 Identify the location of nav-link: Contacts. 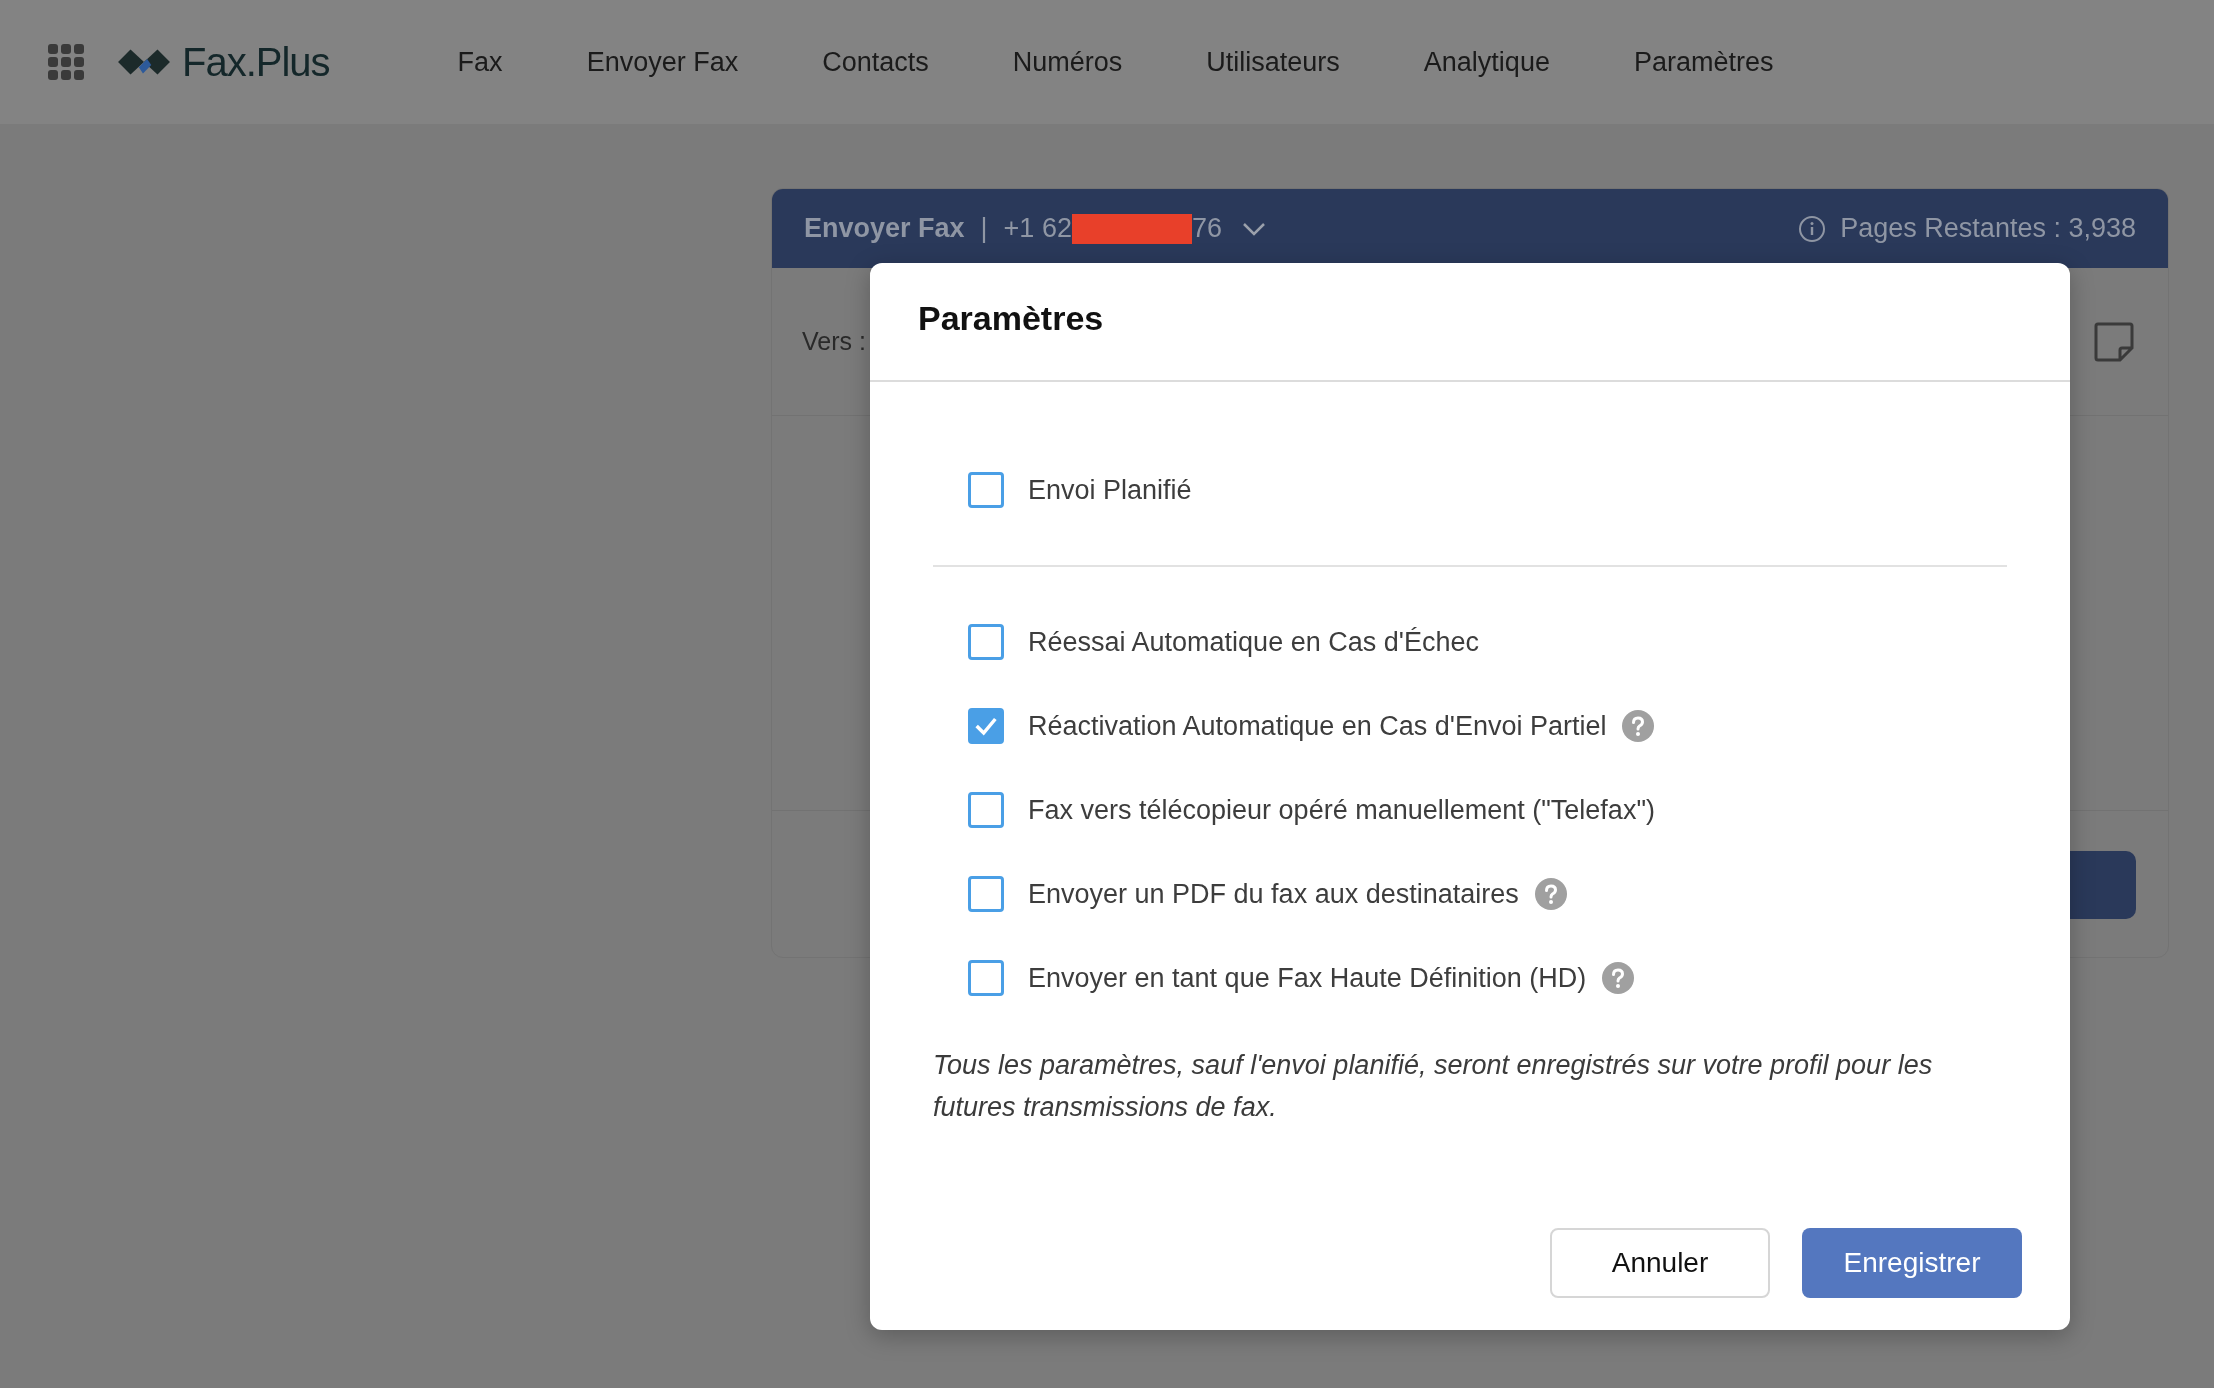
(875, 62).